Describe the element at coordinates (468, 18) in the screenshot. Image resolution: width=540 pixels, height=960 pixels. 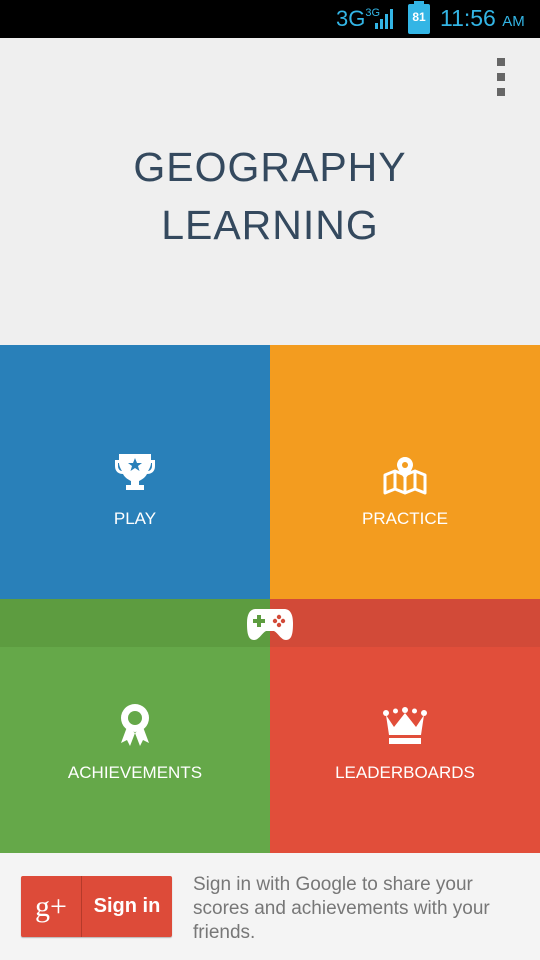
I see `clock-time: 11:56` at that location.